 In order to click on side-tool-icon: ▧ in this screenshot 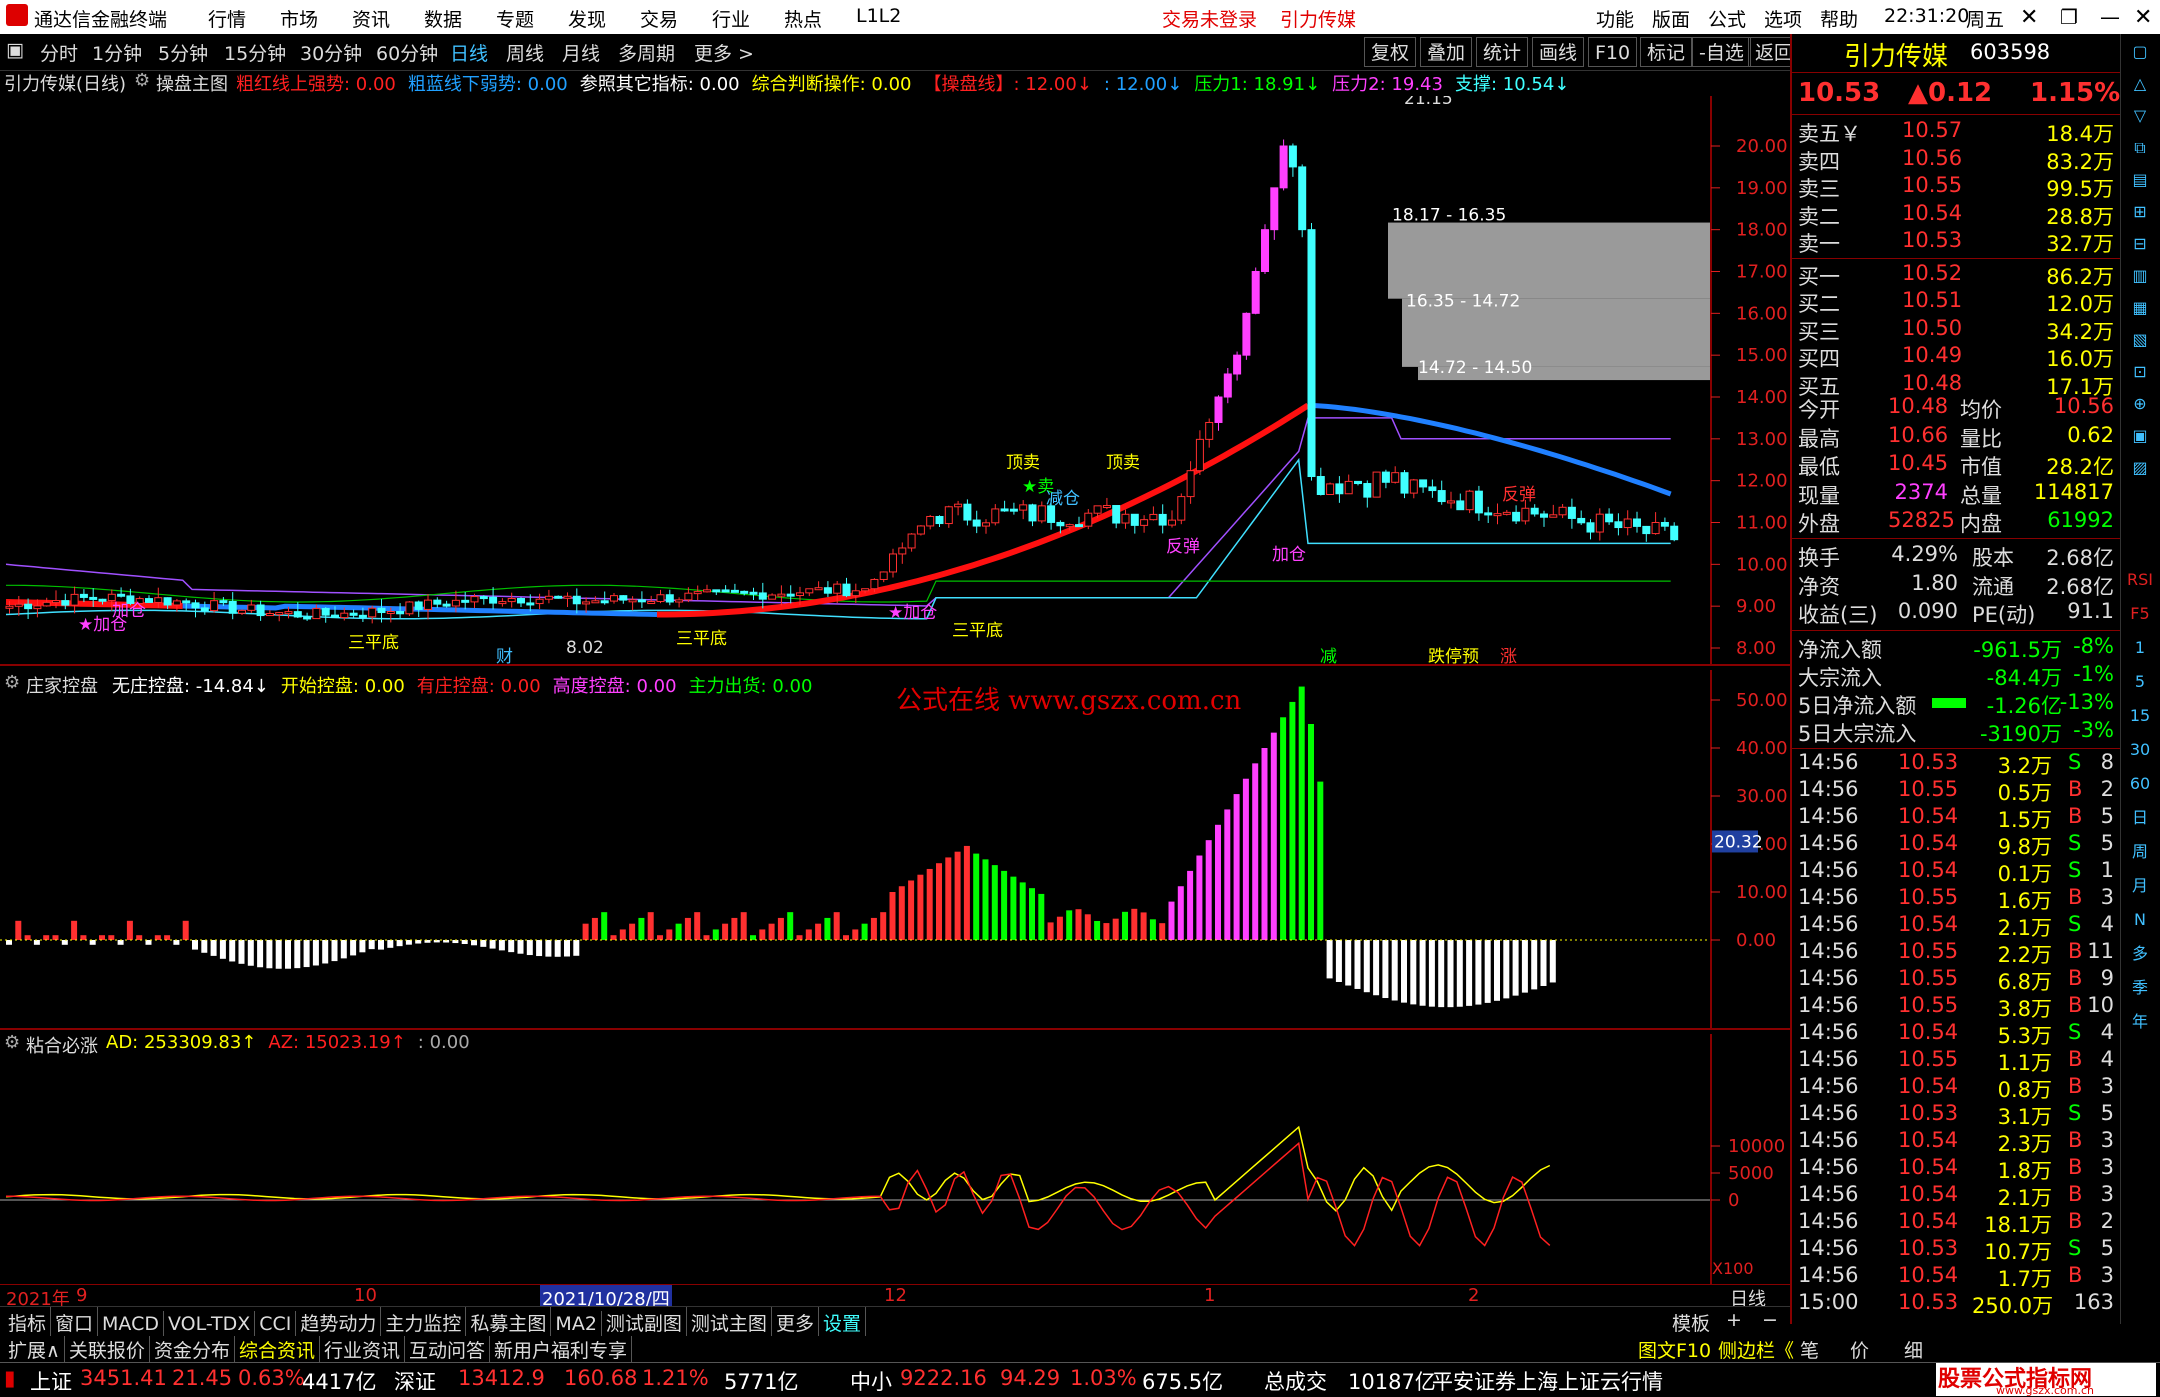, I will do `click(2140, 340)`.